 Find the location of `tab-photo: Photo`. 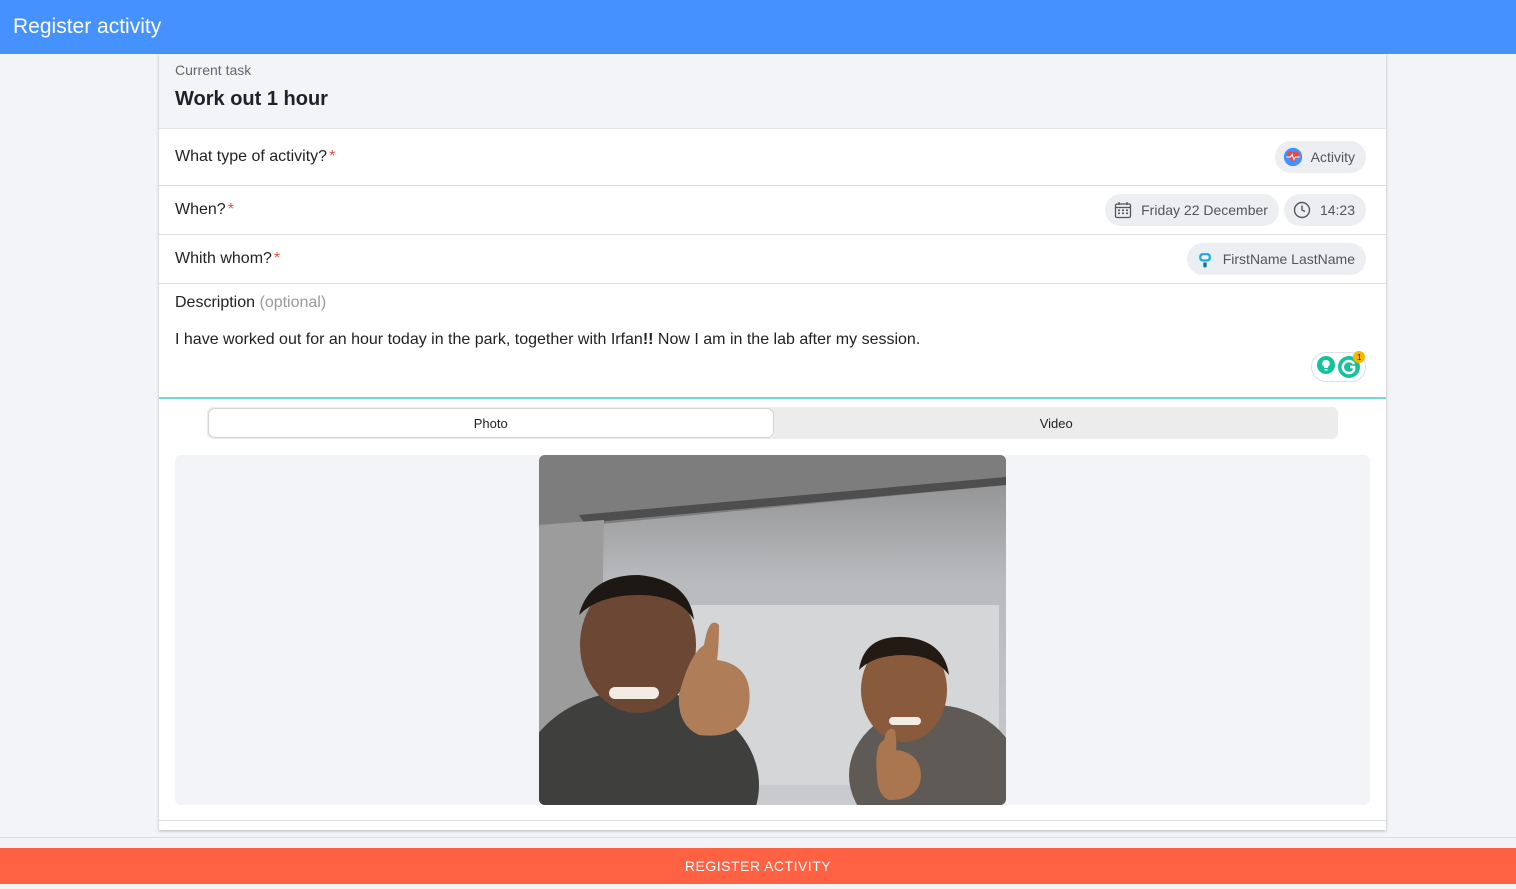

tab-photo: Photo is located at coordinates (491, 423).